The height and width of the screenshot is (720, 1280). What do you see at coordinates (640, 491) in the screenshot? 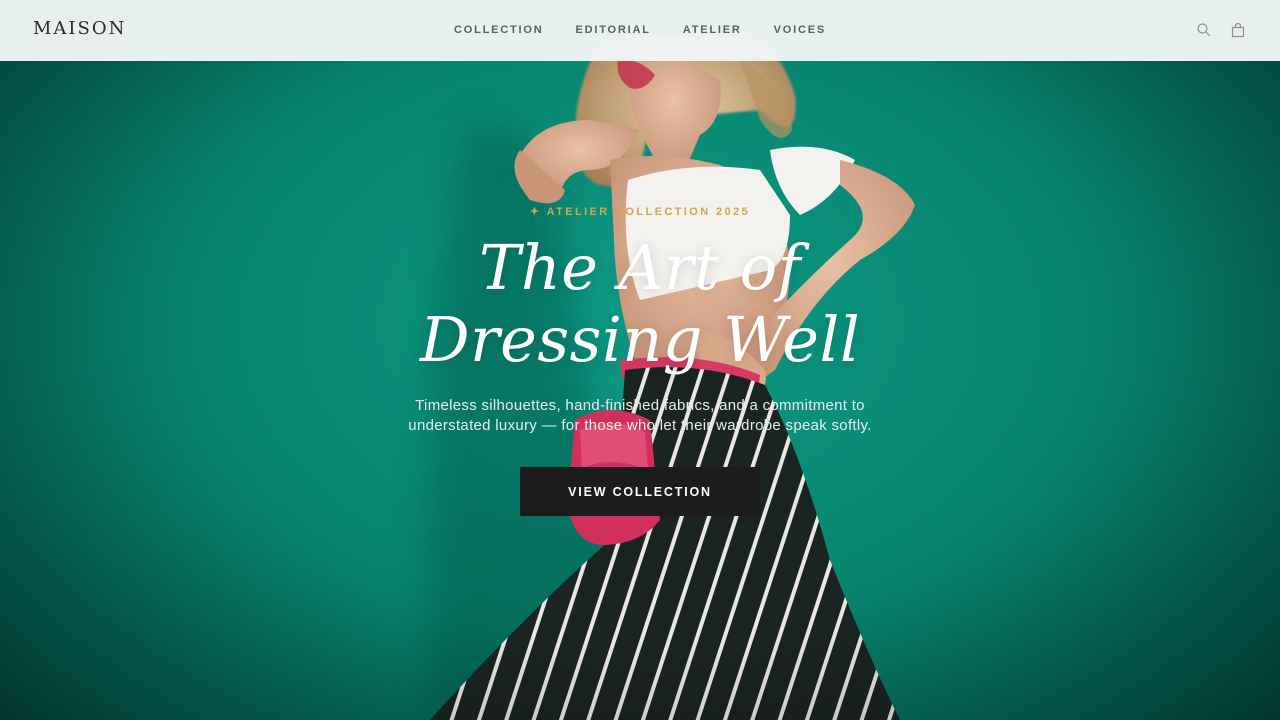
I see `view-collection-button: VIEW COLLECTION` at bounding box center [640, 491].